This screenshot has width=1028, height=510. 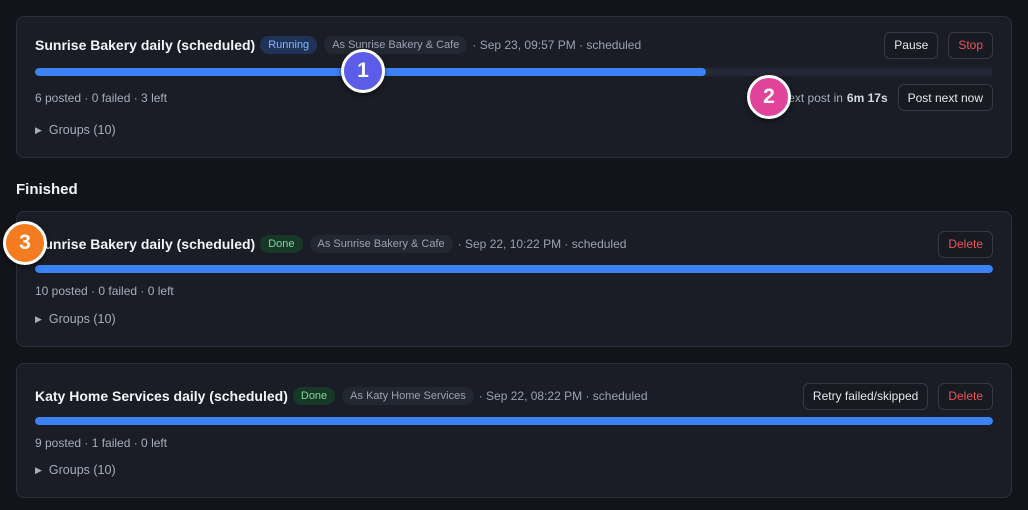 What do you see at coordinates (408, 396) in the screenshot?
I see `account-chip: As Katy Home Services` at bounding box center [408, 396].